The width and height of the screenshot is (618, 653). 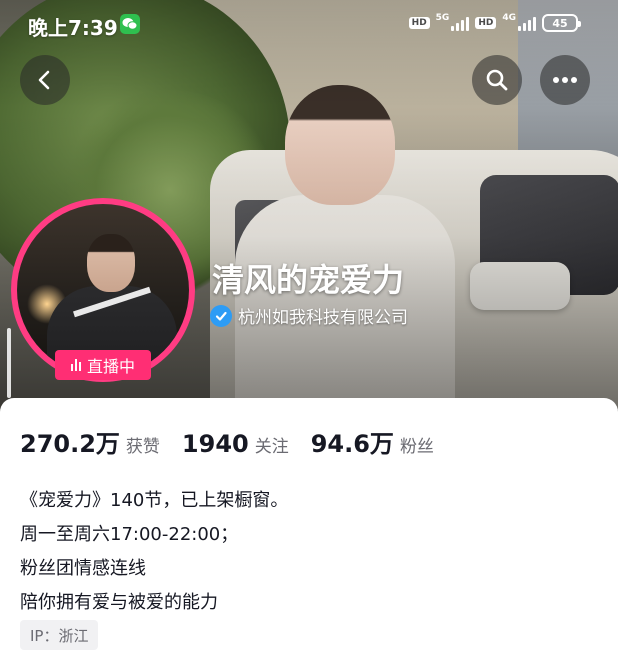 What do you see at coordinates (130, 24) in the screenshot?
I see `wechat-icon` at bounding box center [130, 24].